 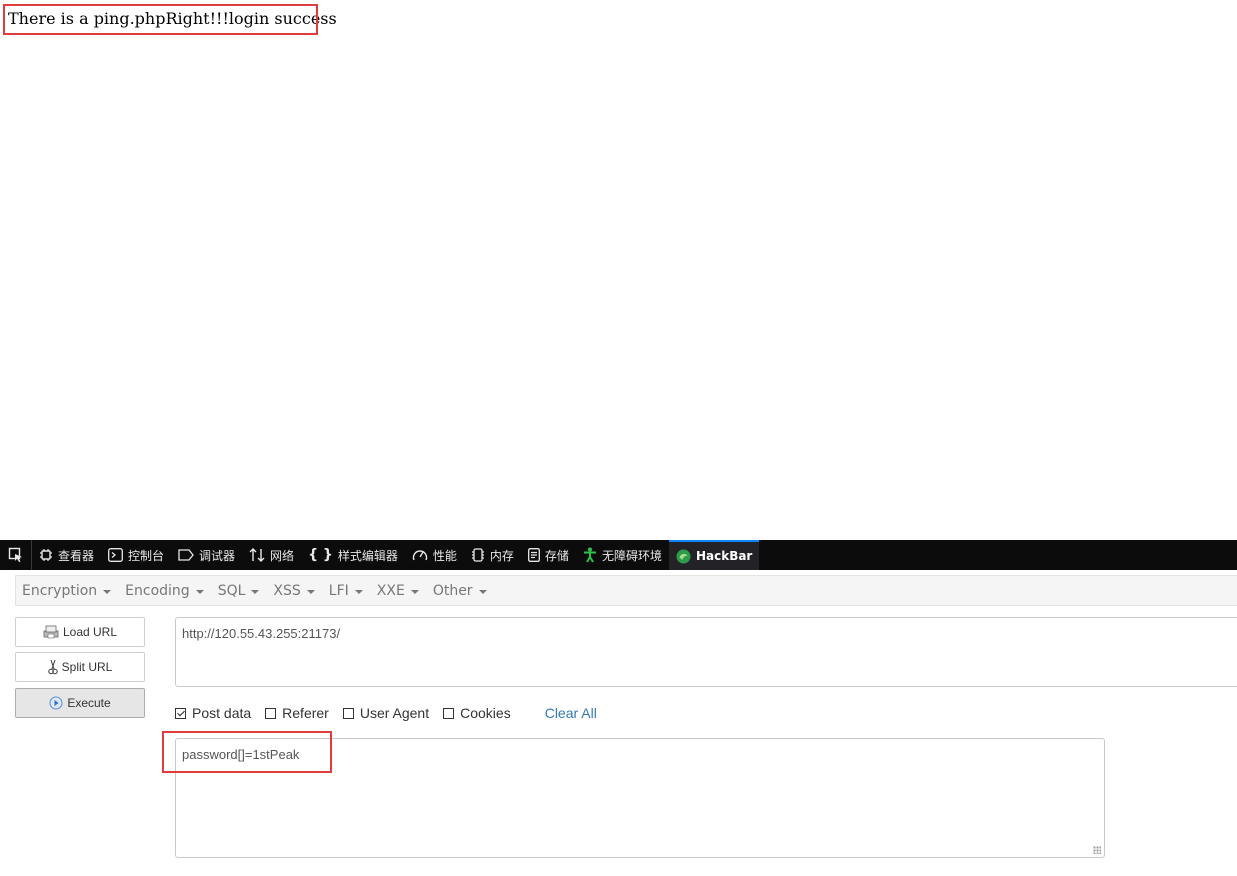 What do you see at coordinates (420, 555) in the screenshot?
I see `performance-icon` at bounding box center [420, 555].